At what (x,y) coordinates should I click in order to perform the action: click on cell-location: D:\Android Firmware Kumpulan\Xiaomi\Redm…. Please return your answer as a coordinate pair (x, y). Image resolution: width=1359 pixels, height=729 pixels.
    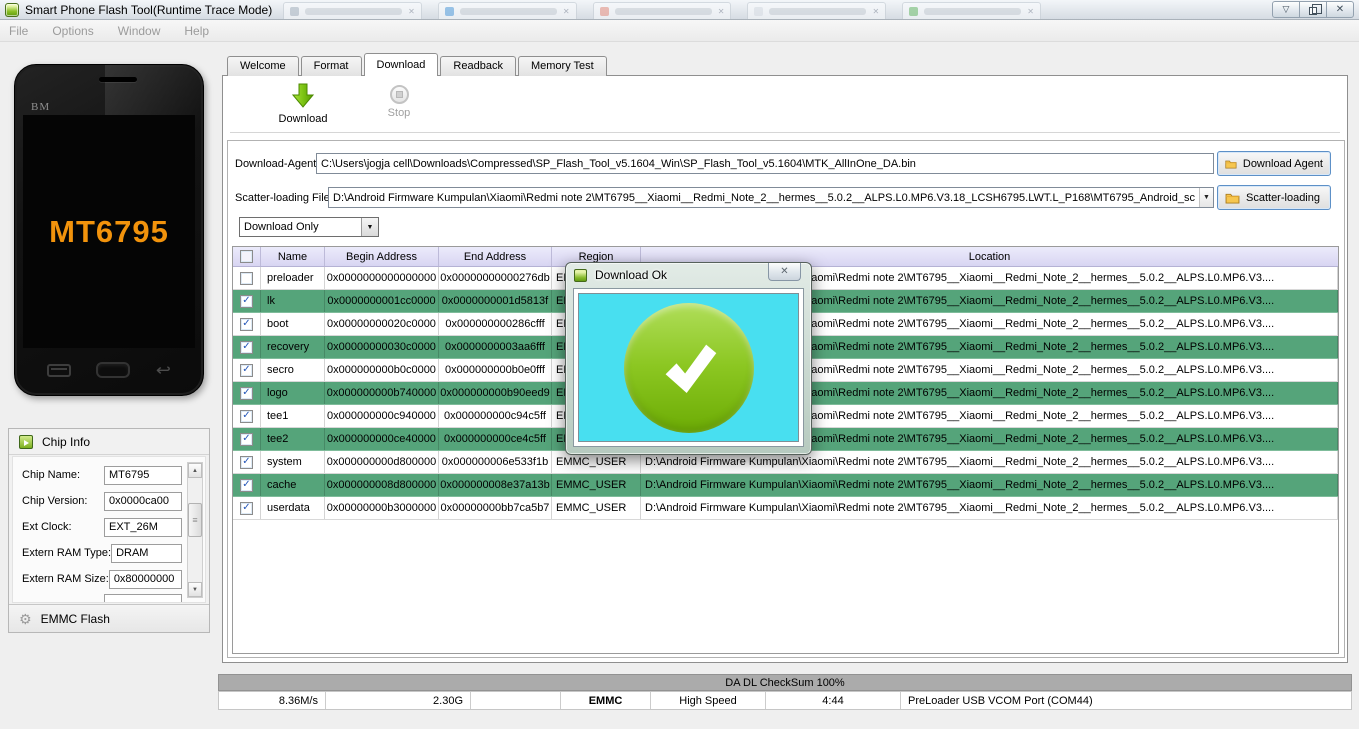
    Looking at the image, I should click on (989, 508).